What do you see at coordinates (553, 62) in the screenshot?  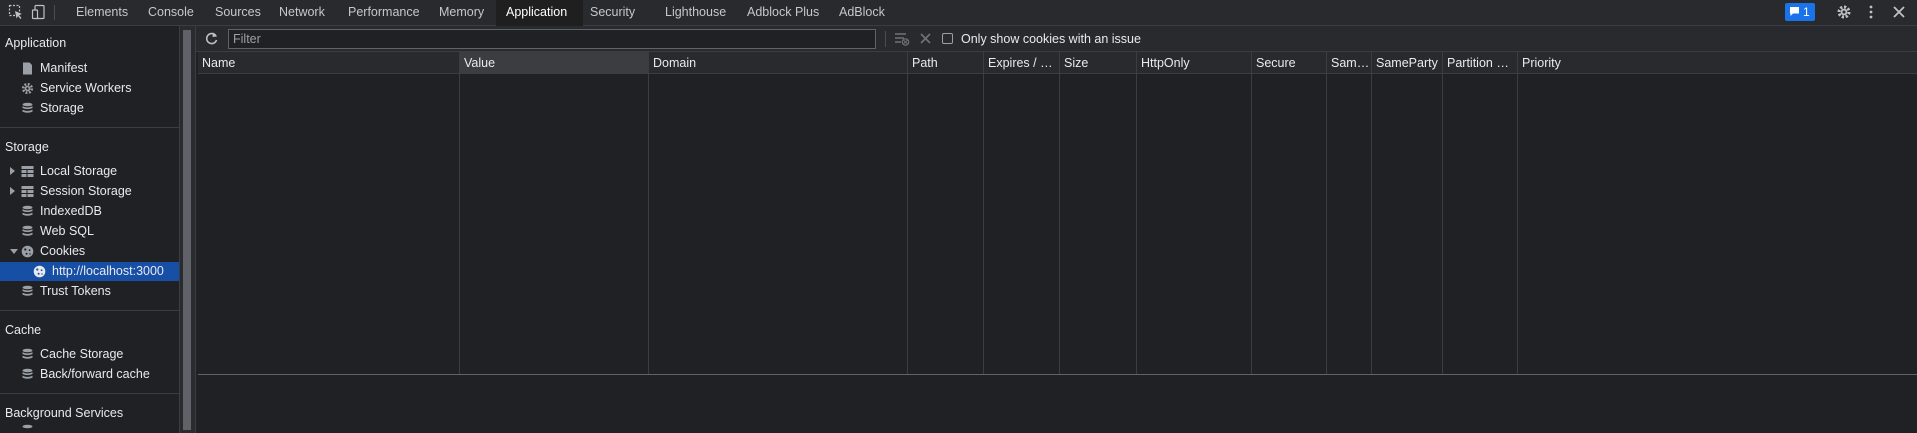 I see `column-header-value: Value` at bounding box center [553, 62].